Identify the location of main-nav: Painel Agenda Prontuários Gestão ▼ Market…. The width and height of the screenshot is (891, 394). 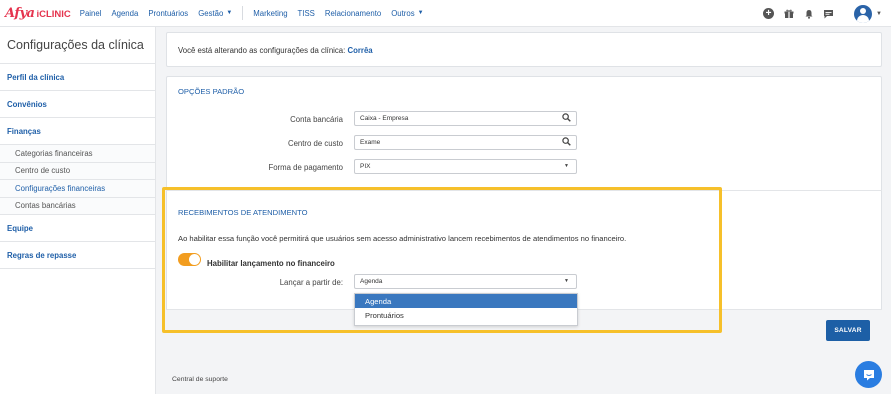
(257, 13).